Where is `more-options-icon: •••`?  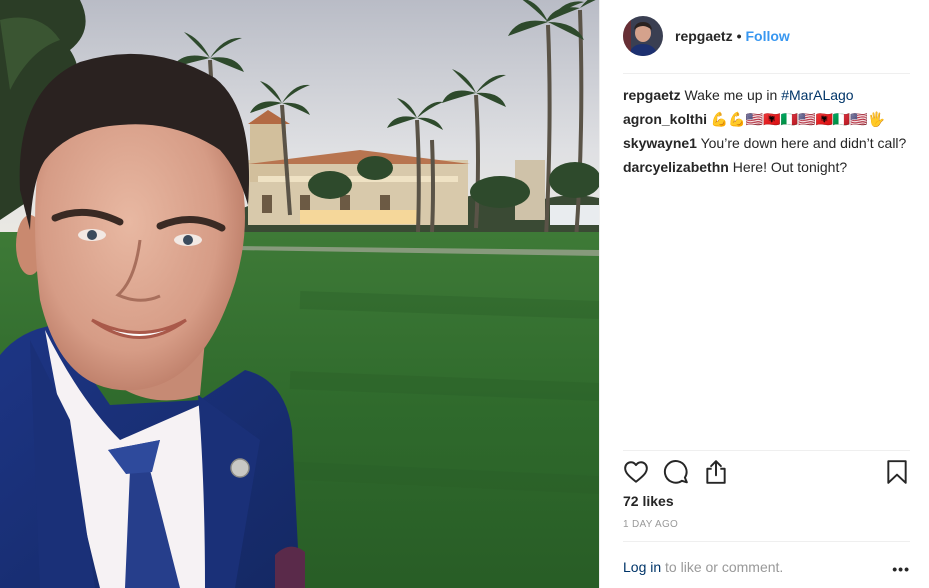 more-options-icon: ••• is located at coordinates (901, 569).